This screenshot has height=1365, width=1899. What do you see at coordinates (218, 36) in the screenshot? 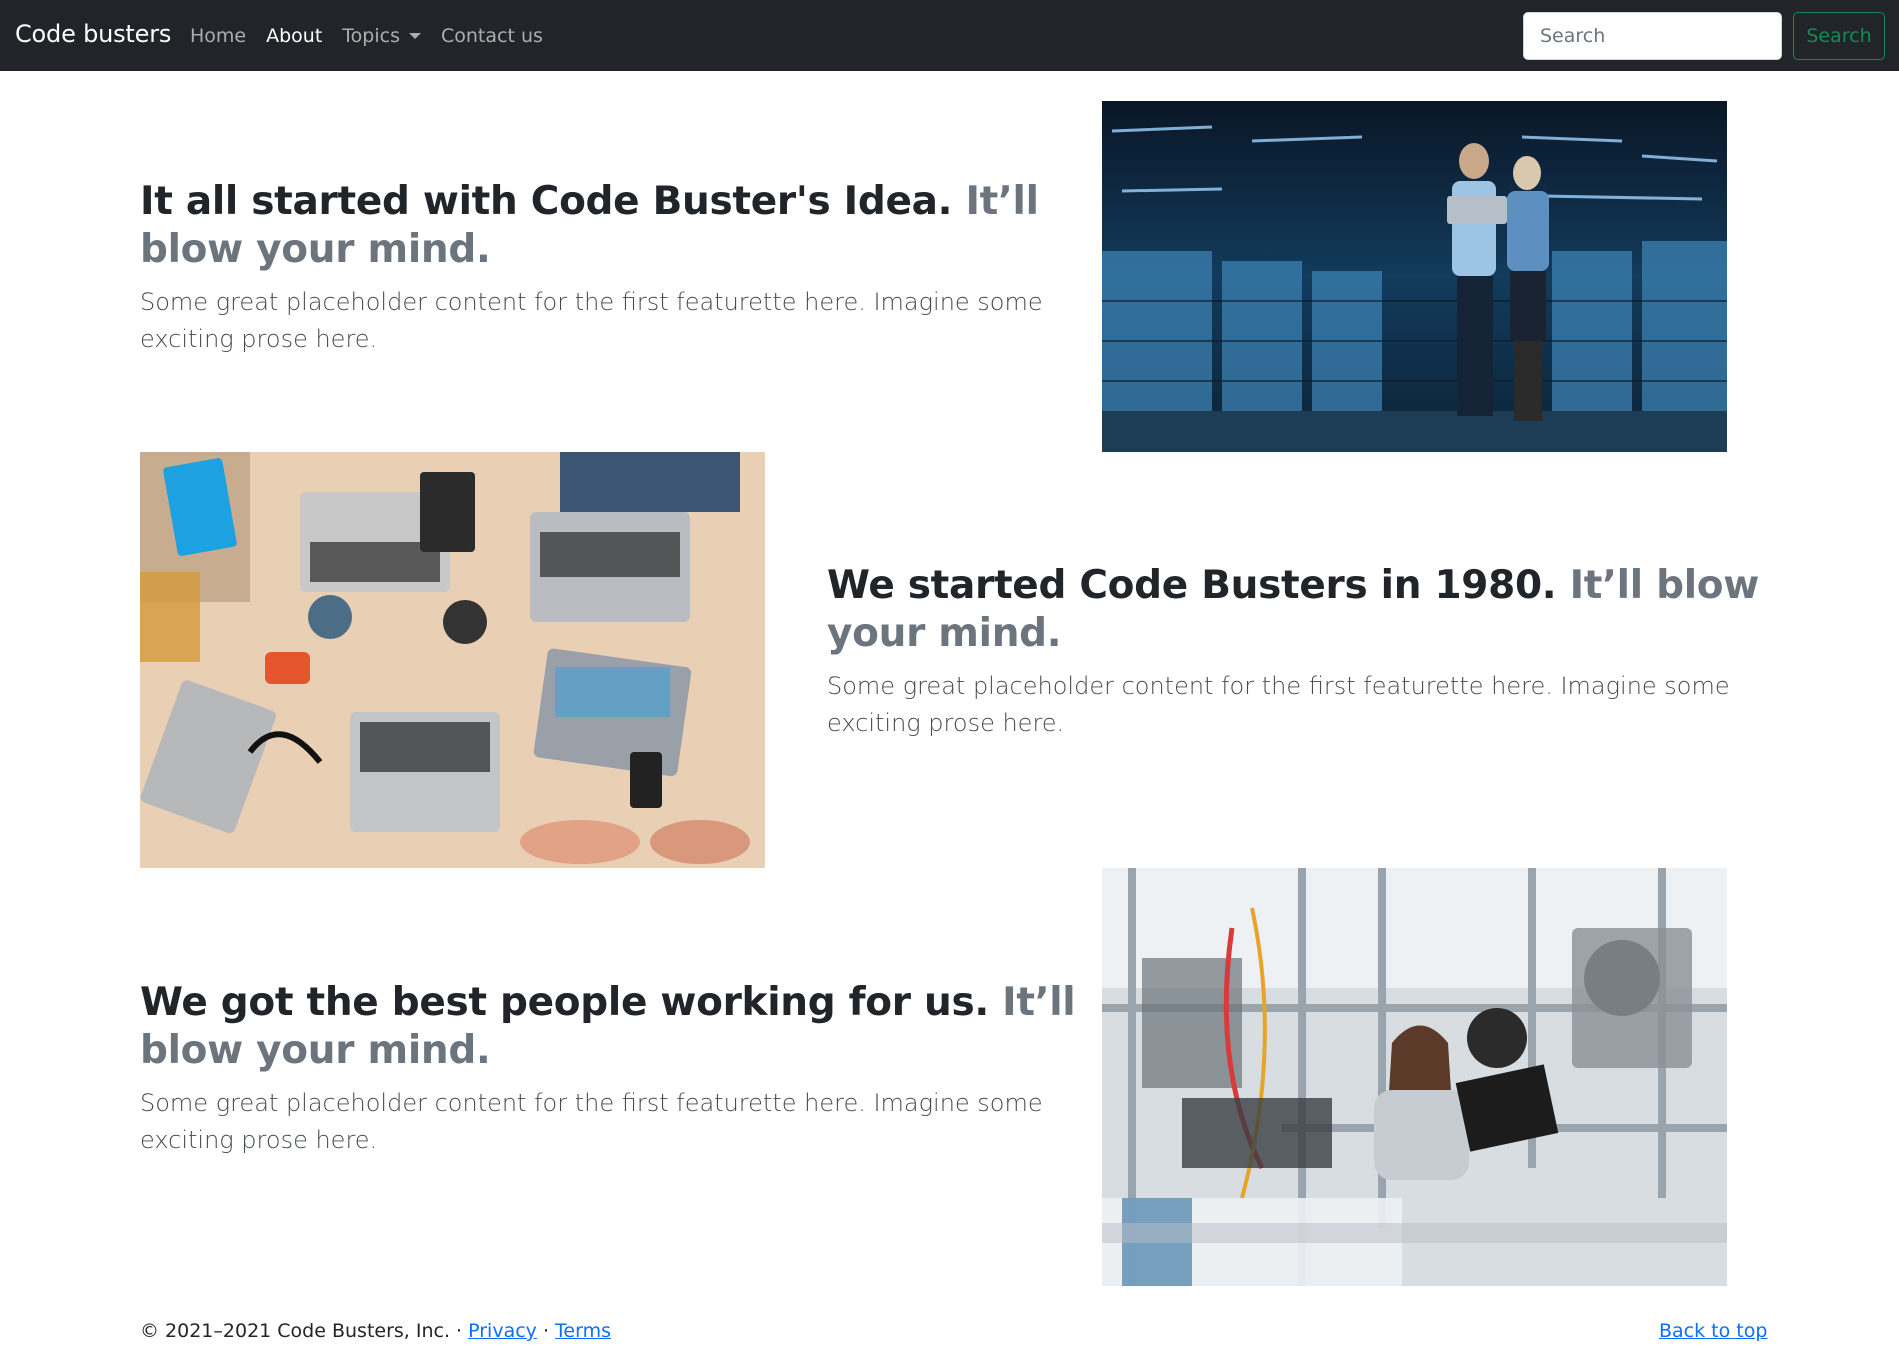
I see `nav-link-home: Home` at bounding box center [218, 36].